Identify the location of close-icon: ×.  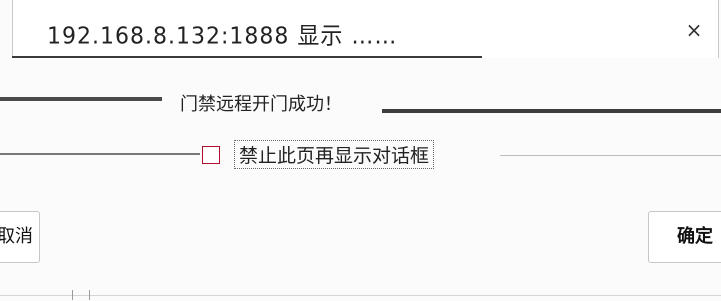
(694, 30).